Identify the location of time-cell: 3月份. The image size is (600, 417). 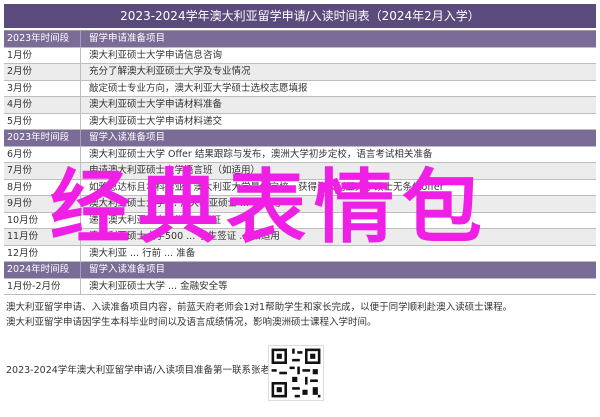
(42, 88).